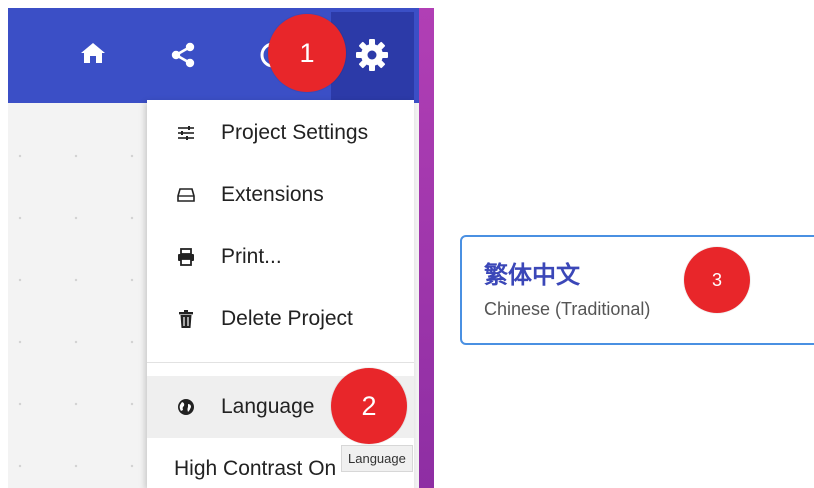 Image resolution: width=814 pixels, height=488 pixels. I want to click on print-icon, so click(186, 257).